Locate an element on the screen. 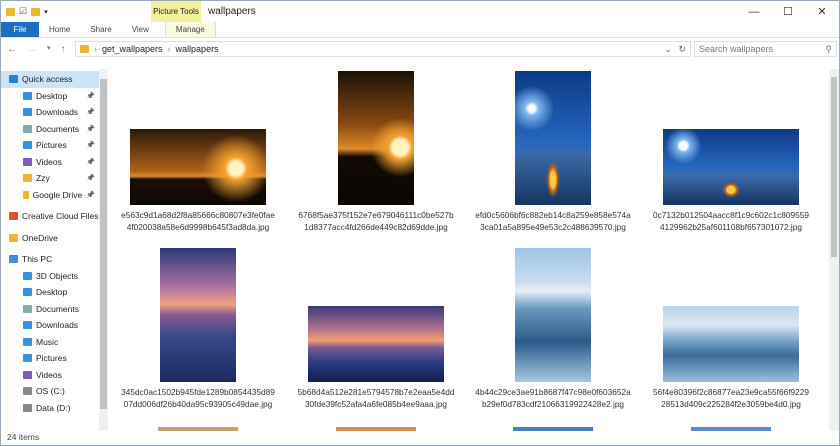 The height and width of the screenshot is (446, 840). title-bar: ☑ ▾ Picture Tools wallpapers — ☐ ✕ is located at coordinates (420, 11).